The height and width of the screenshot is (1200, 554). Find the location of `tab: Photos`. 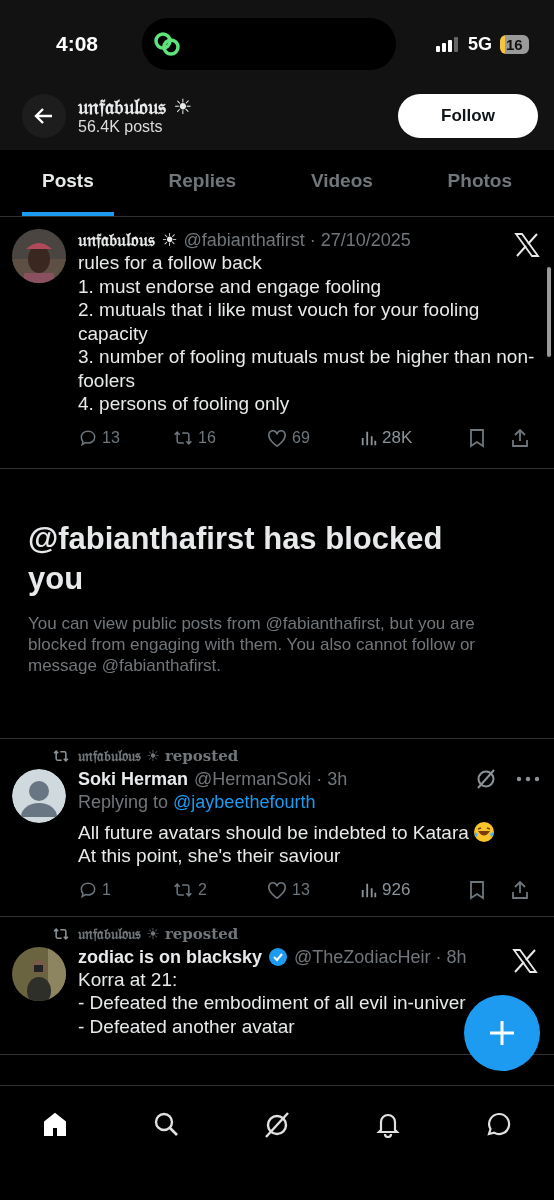

tab: Photos is located at coordinates (479, 183).